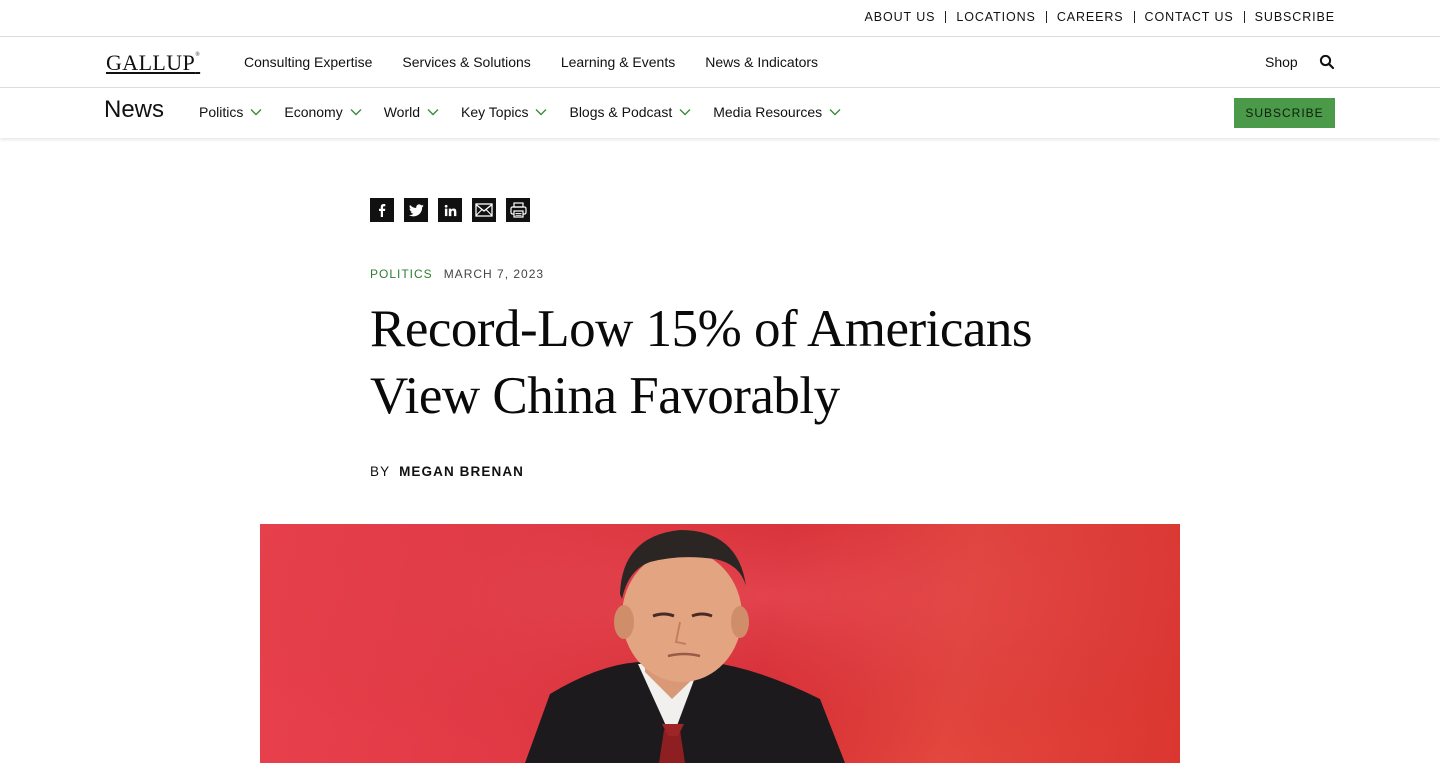 The image size is (1440, 763). Describe the element at coordinates (402, 112) in the screenshot. I see `section-item-label: World` at that location.